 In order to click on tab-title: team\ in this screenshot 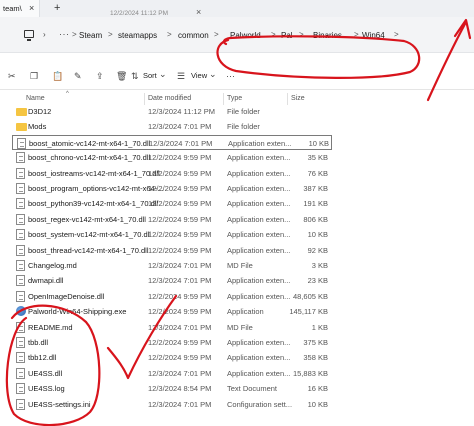, I will do `click(12, 8)`.